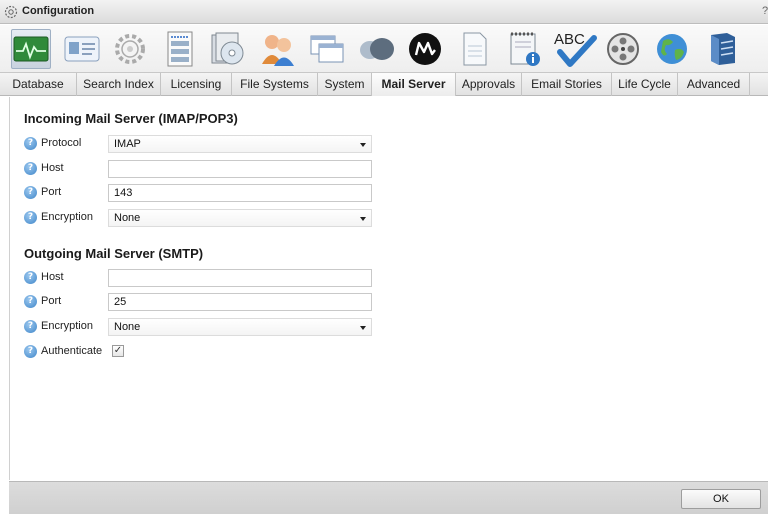  Describe the element at coordinates (61, 143) in the screenshot. I see `protocol-label: Protocol` at that location.